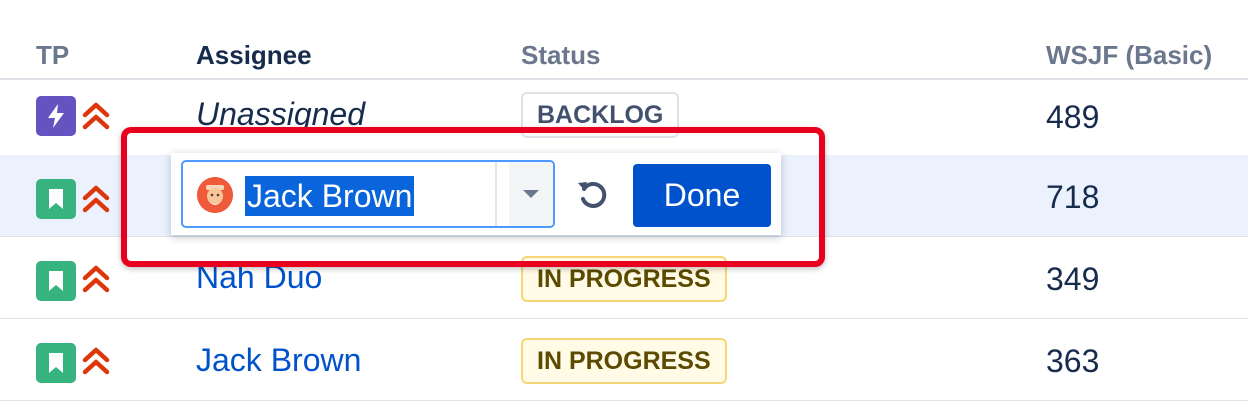 The width and height of the screenshot is (1248, 409). I want to click on assignee-link: Jack Brown, so click(278, 360).